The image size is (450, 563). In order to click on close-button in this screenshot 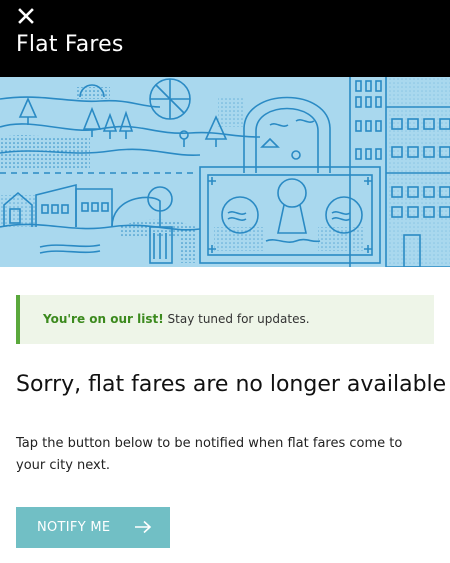, I will do `click(26, 16)`.